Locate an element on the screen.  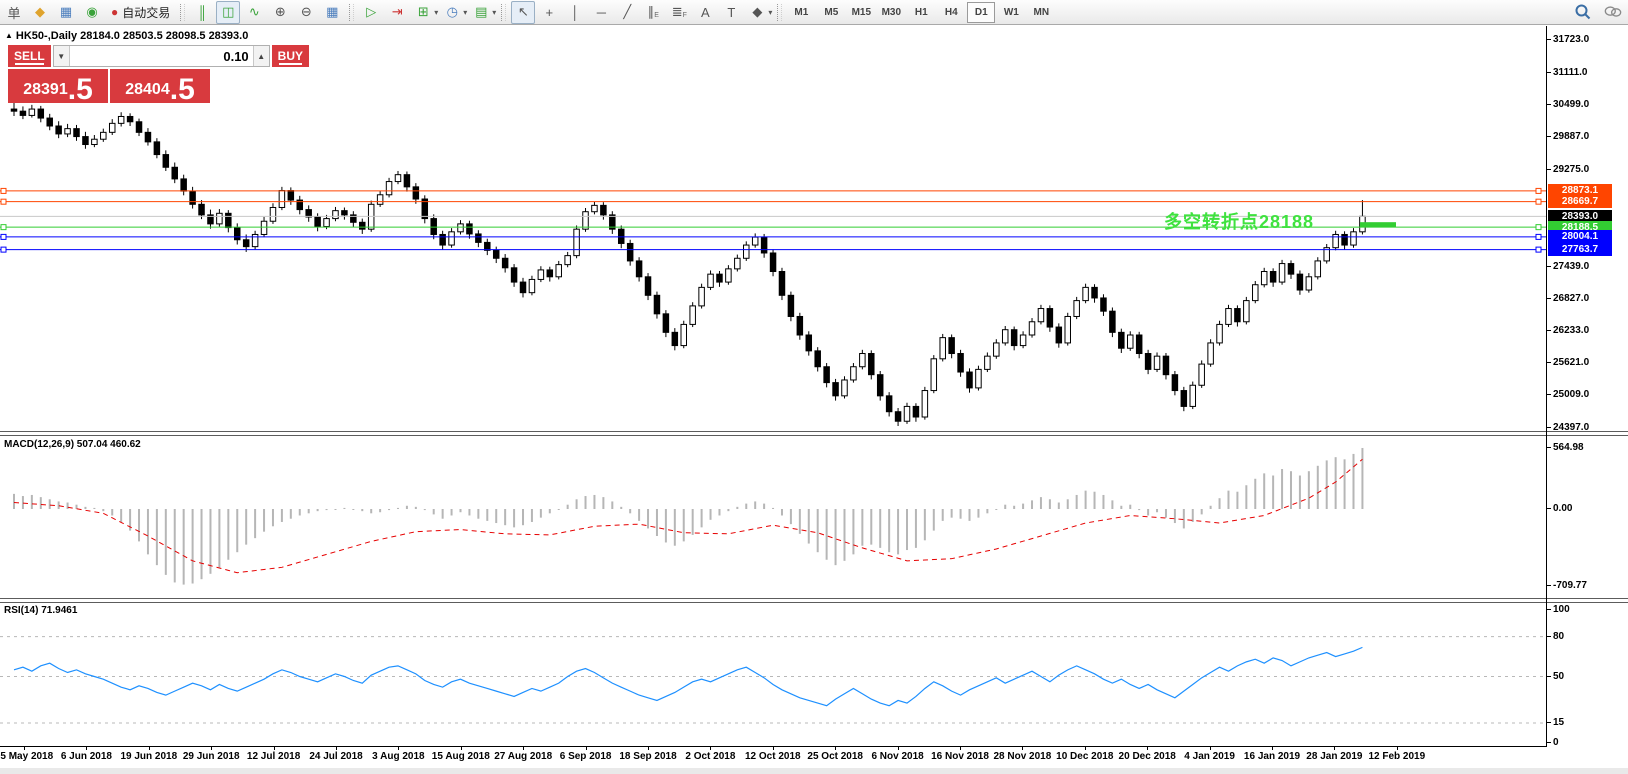
level-line-28669.7 is located at coordinates (773, 201).